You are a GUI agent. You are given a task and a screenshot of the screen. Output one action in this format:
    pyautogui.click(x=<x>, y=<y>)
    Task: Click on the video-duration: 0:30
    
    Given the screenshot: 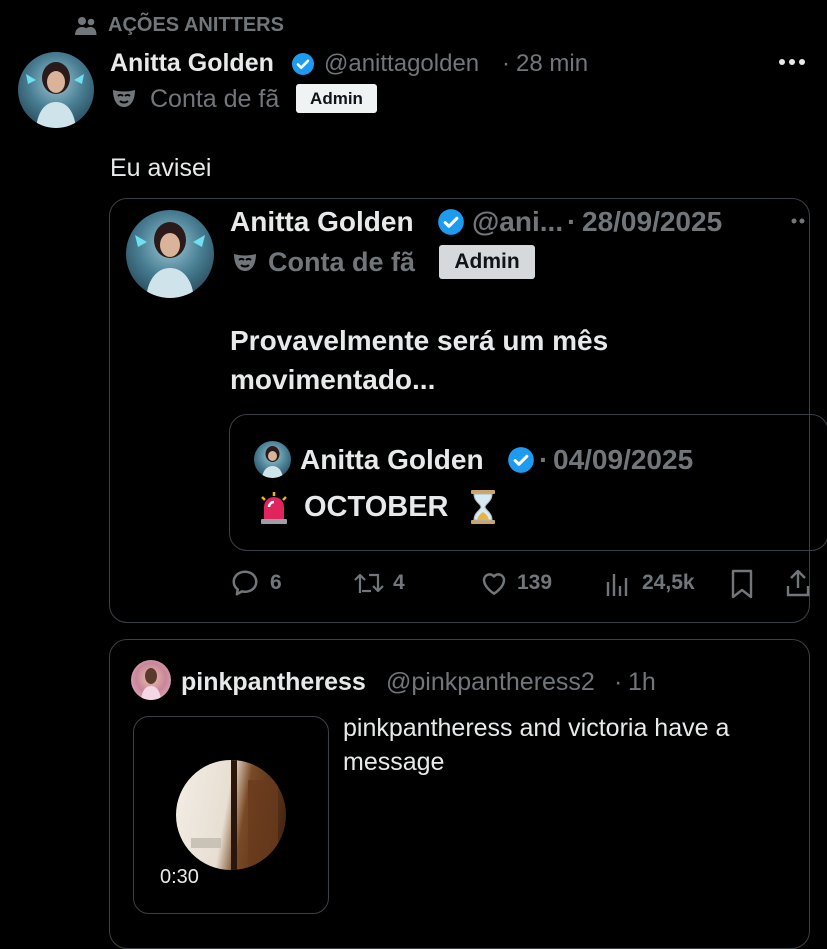 What is the action you would take?
    pyautogui.click(x=179, y=877)
    